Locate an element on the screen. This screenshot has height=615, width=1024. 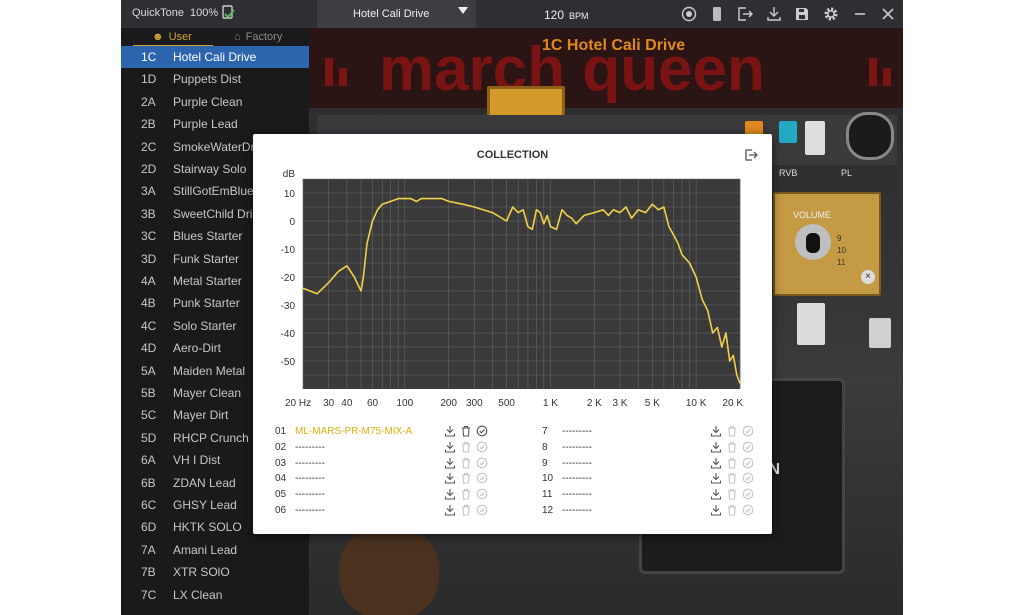
preset-item: 1D Puppets Dist is located at coordinates (215, 79).